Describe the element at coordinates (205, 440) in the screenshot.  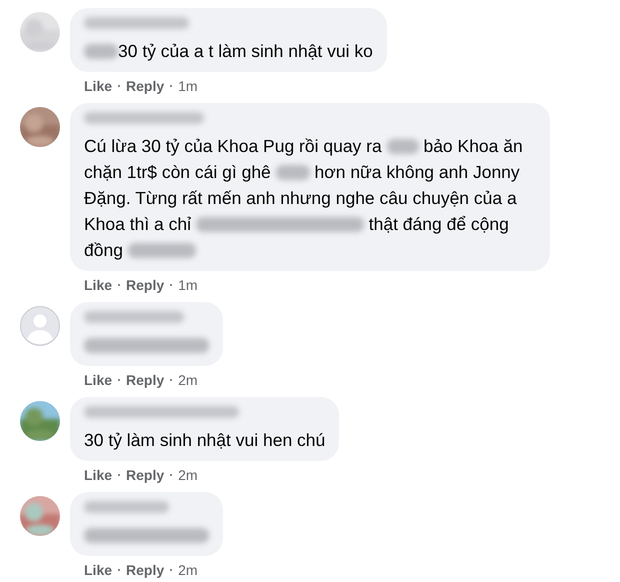
I see `comment-text: 30 tỷ làm sinh nhật vui hen chú` at that location.